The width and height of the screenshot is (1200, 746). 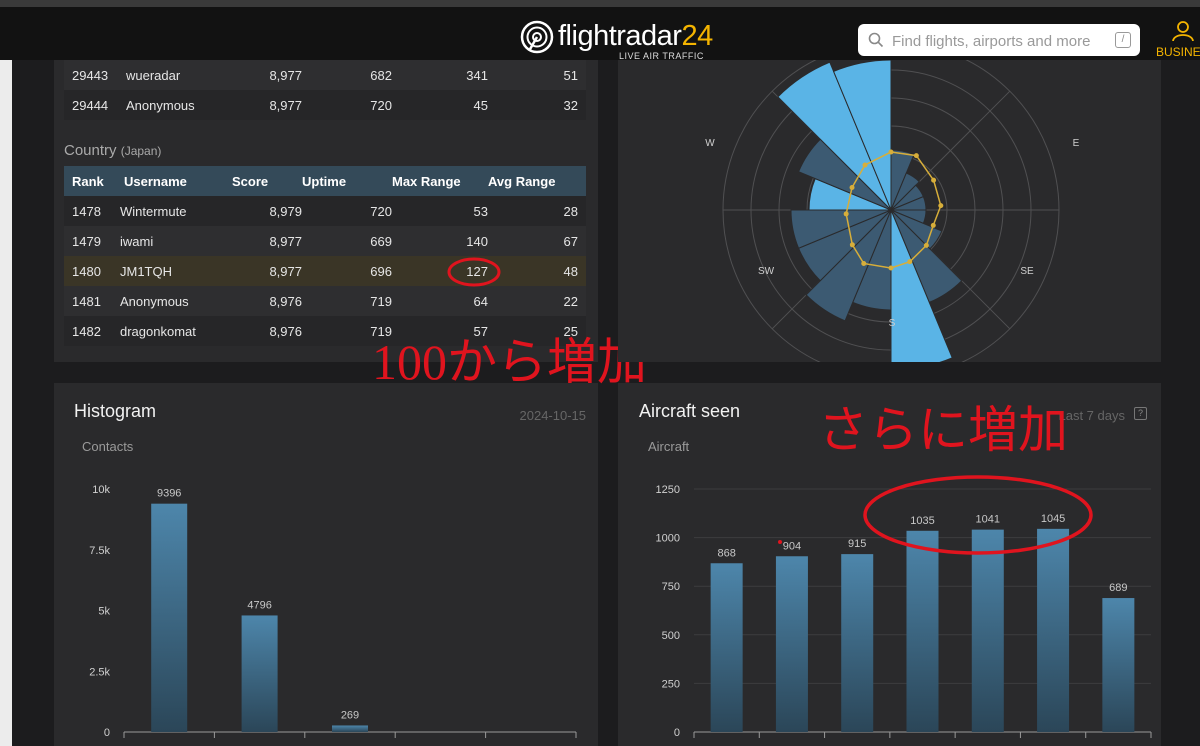 I want to click on cell-avg-range: 22, so click(x=537, y=301).